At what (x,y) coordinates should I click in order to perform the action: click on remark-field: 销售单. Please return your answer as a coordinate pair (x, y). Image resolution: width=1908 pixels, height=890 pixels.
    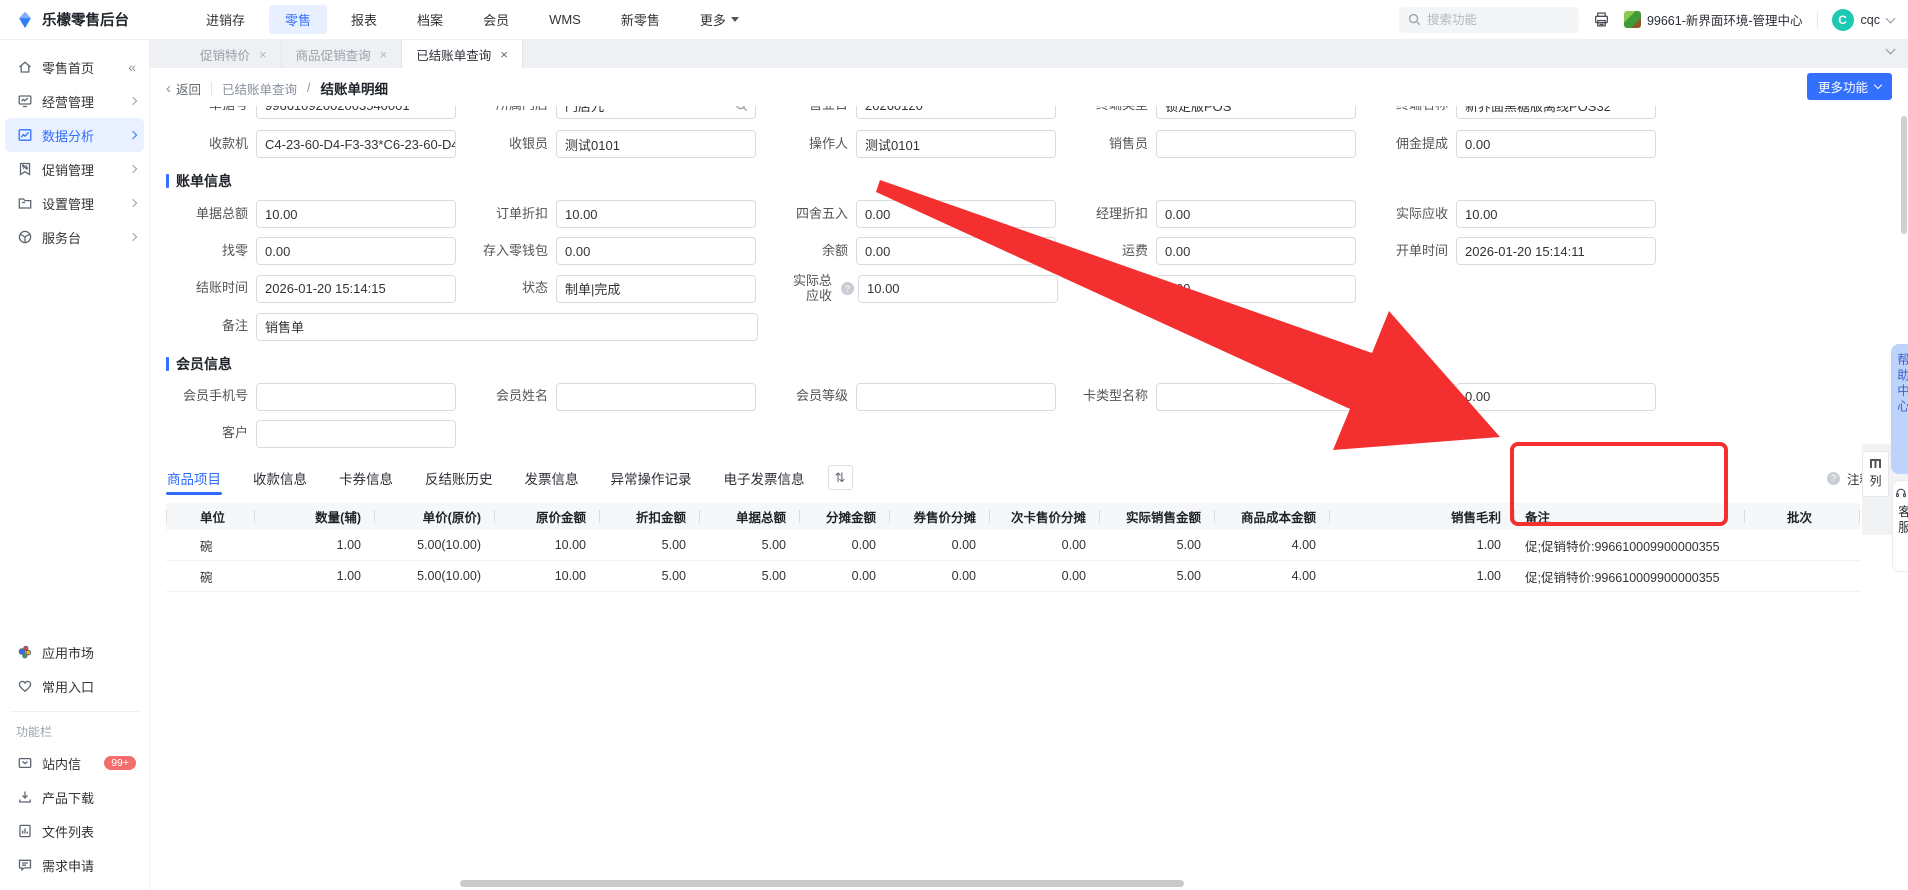
    Looking at the image, I should click on (507, 326).